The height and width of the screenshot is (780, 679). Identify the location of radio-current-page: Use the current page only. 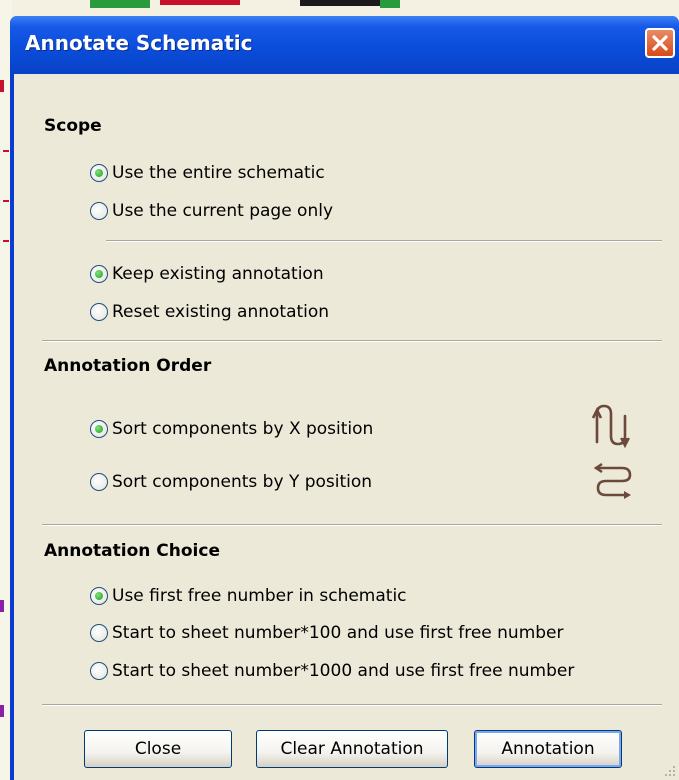
(211, 211).